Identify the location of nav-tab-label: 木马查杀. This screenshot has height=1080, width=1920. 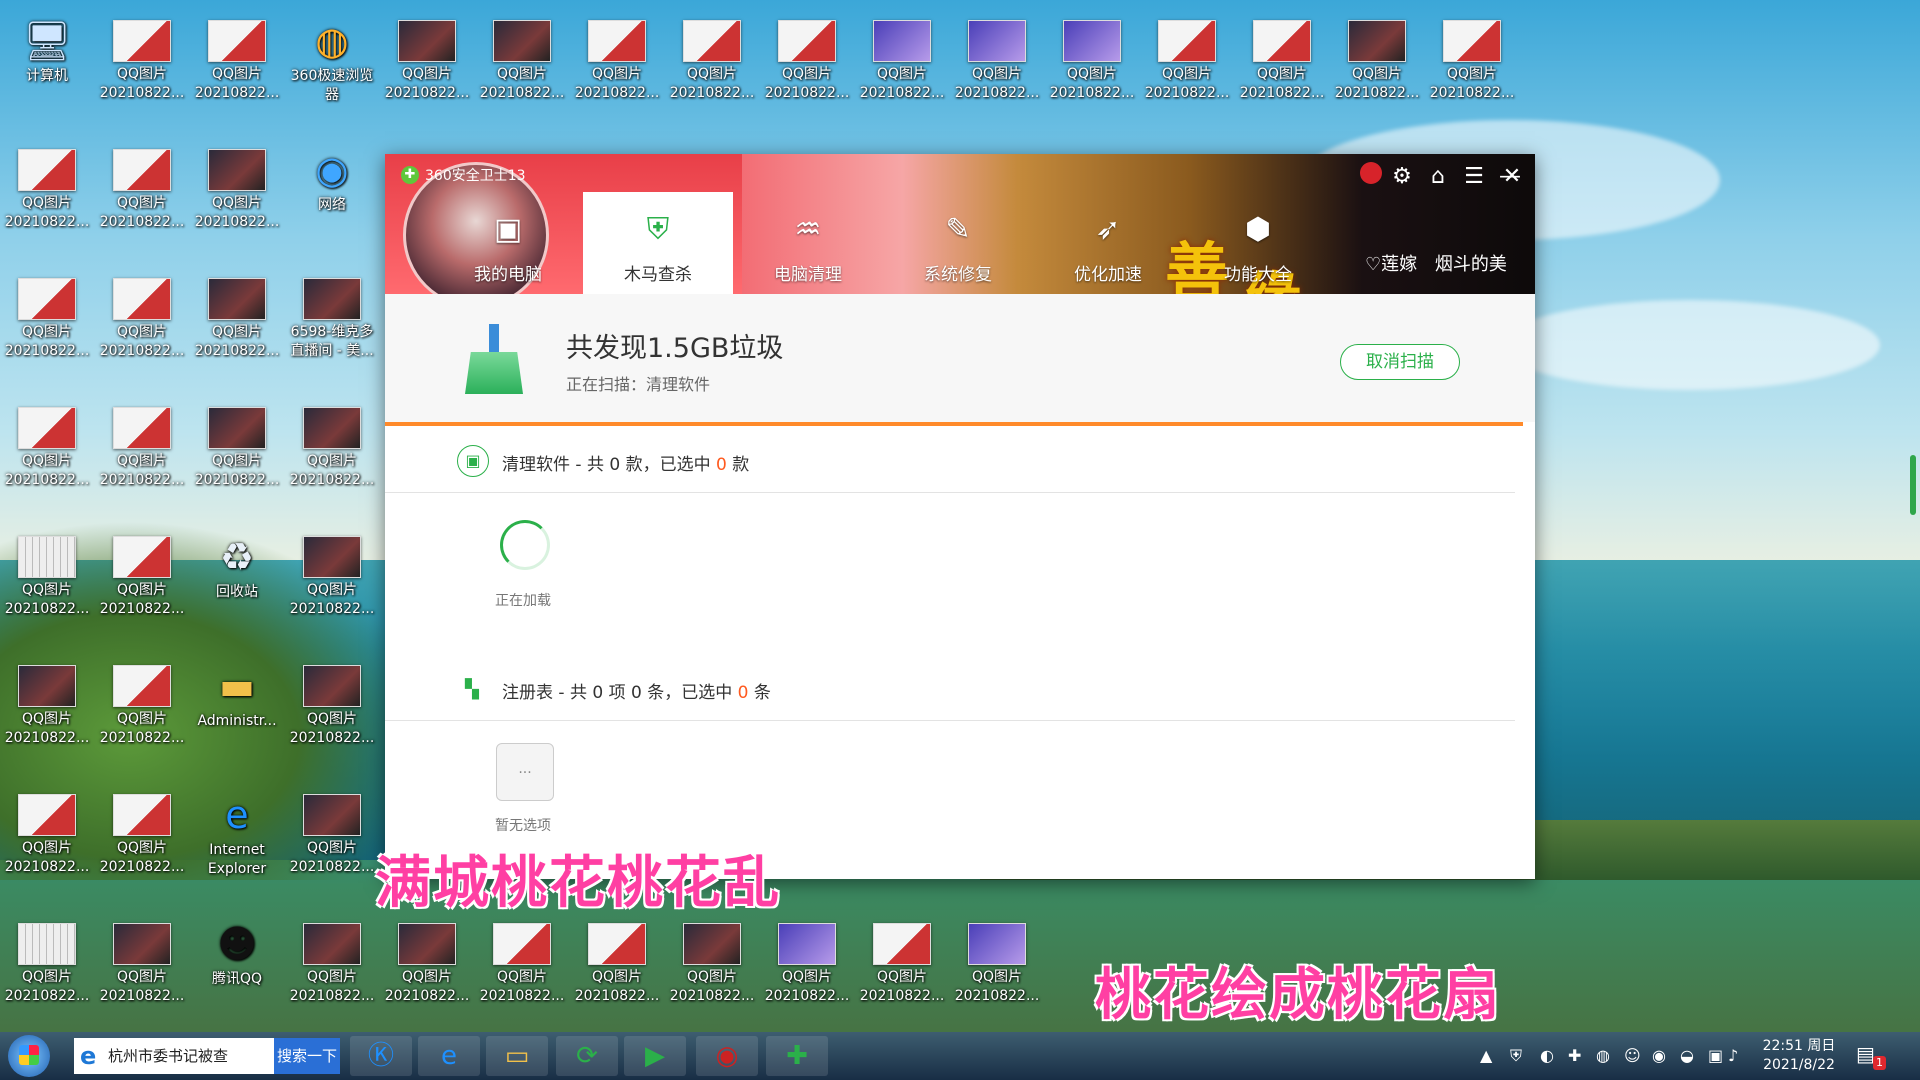
(658, 275).